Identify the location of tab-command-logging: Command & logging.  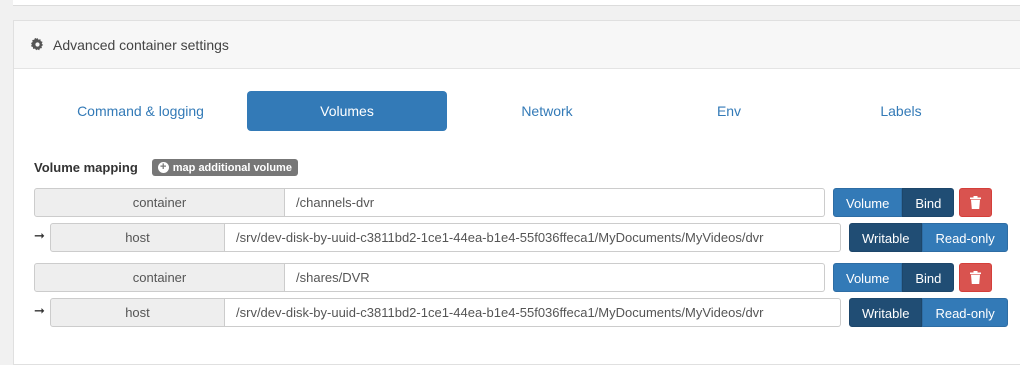
(140, 111).